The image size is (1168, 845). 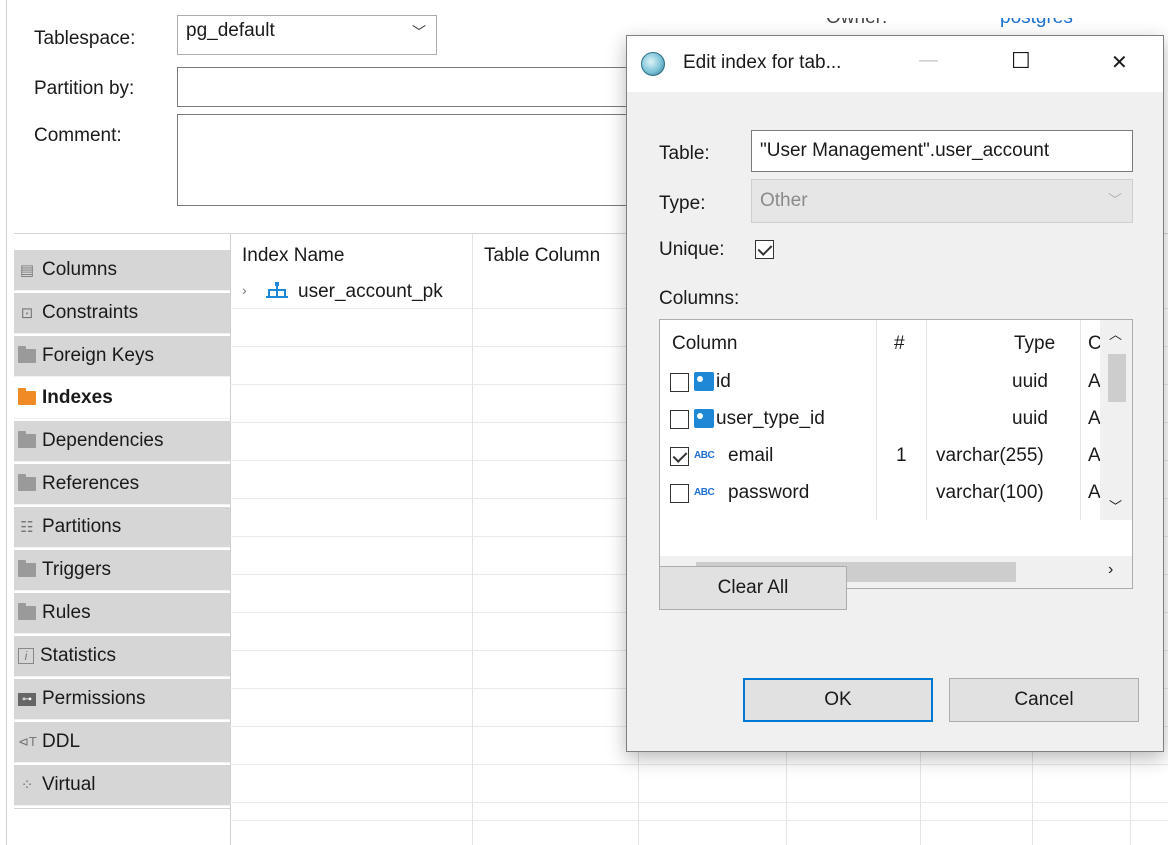 What do you see at coordinates (90, 312) in the screenshot?
I see `tab-label: Constraints` at bounding box center [90, 312].